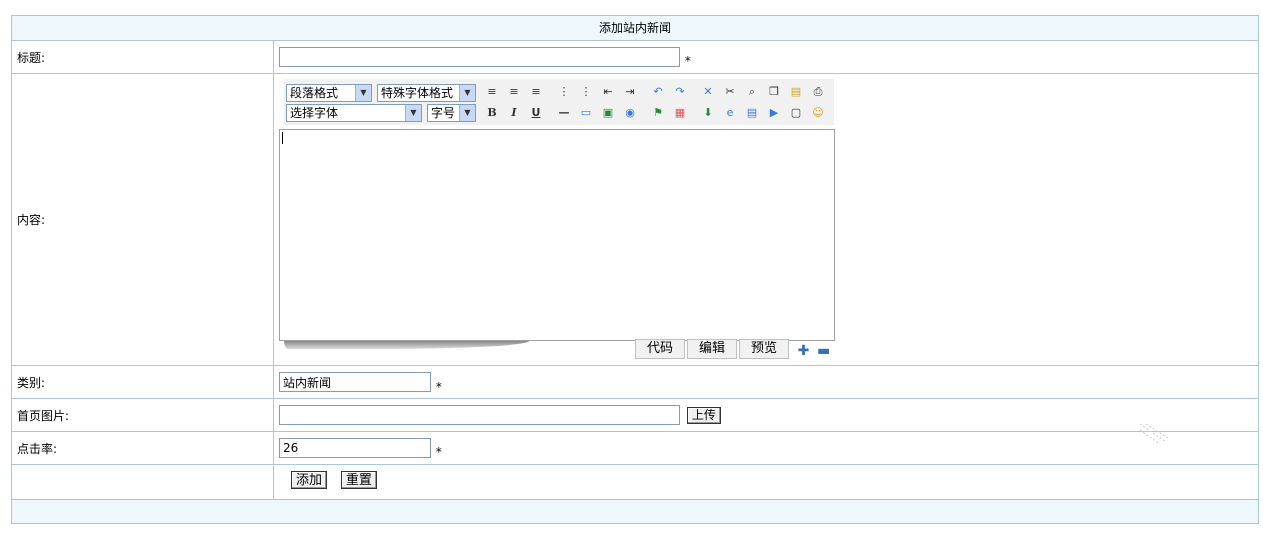 This screenshot has width=1263, height=534. Describe the element at coordinates (443, 113) in the screenshot. I see `font-size-value: 字号` at that location.